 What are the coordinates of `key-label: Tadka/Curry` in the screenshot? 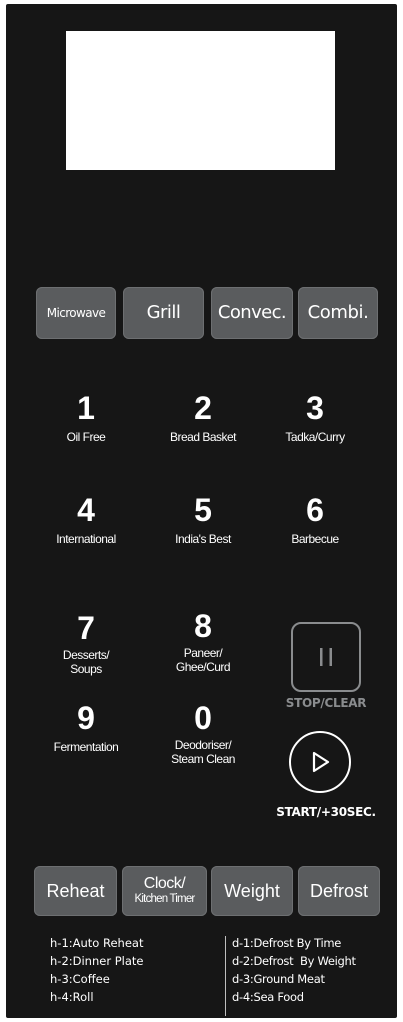 It's located at (315, 437).